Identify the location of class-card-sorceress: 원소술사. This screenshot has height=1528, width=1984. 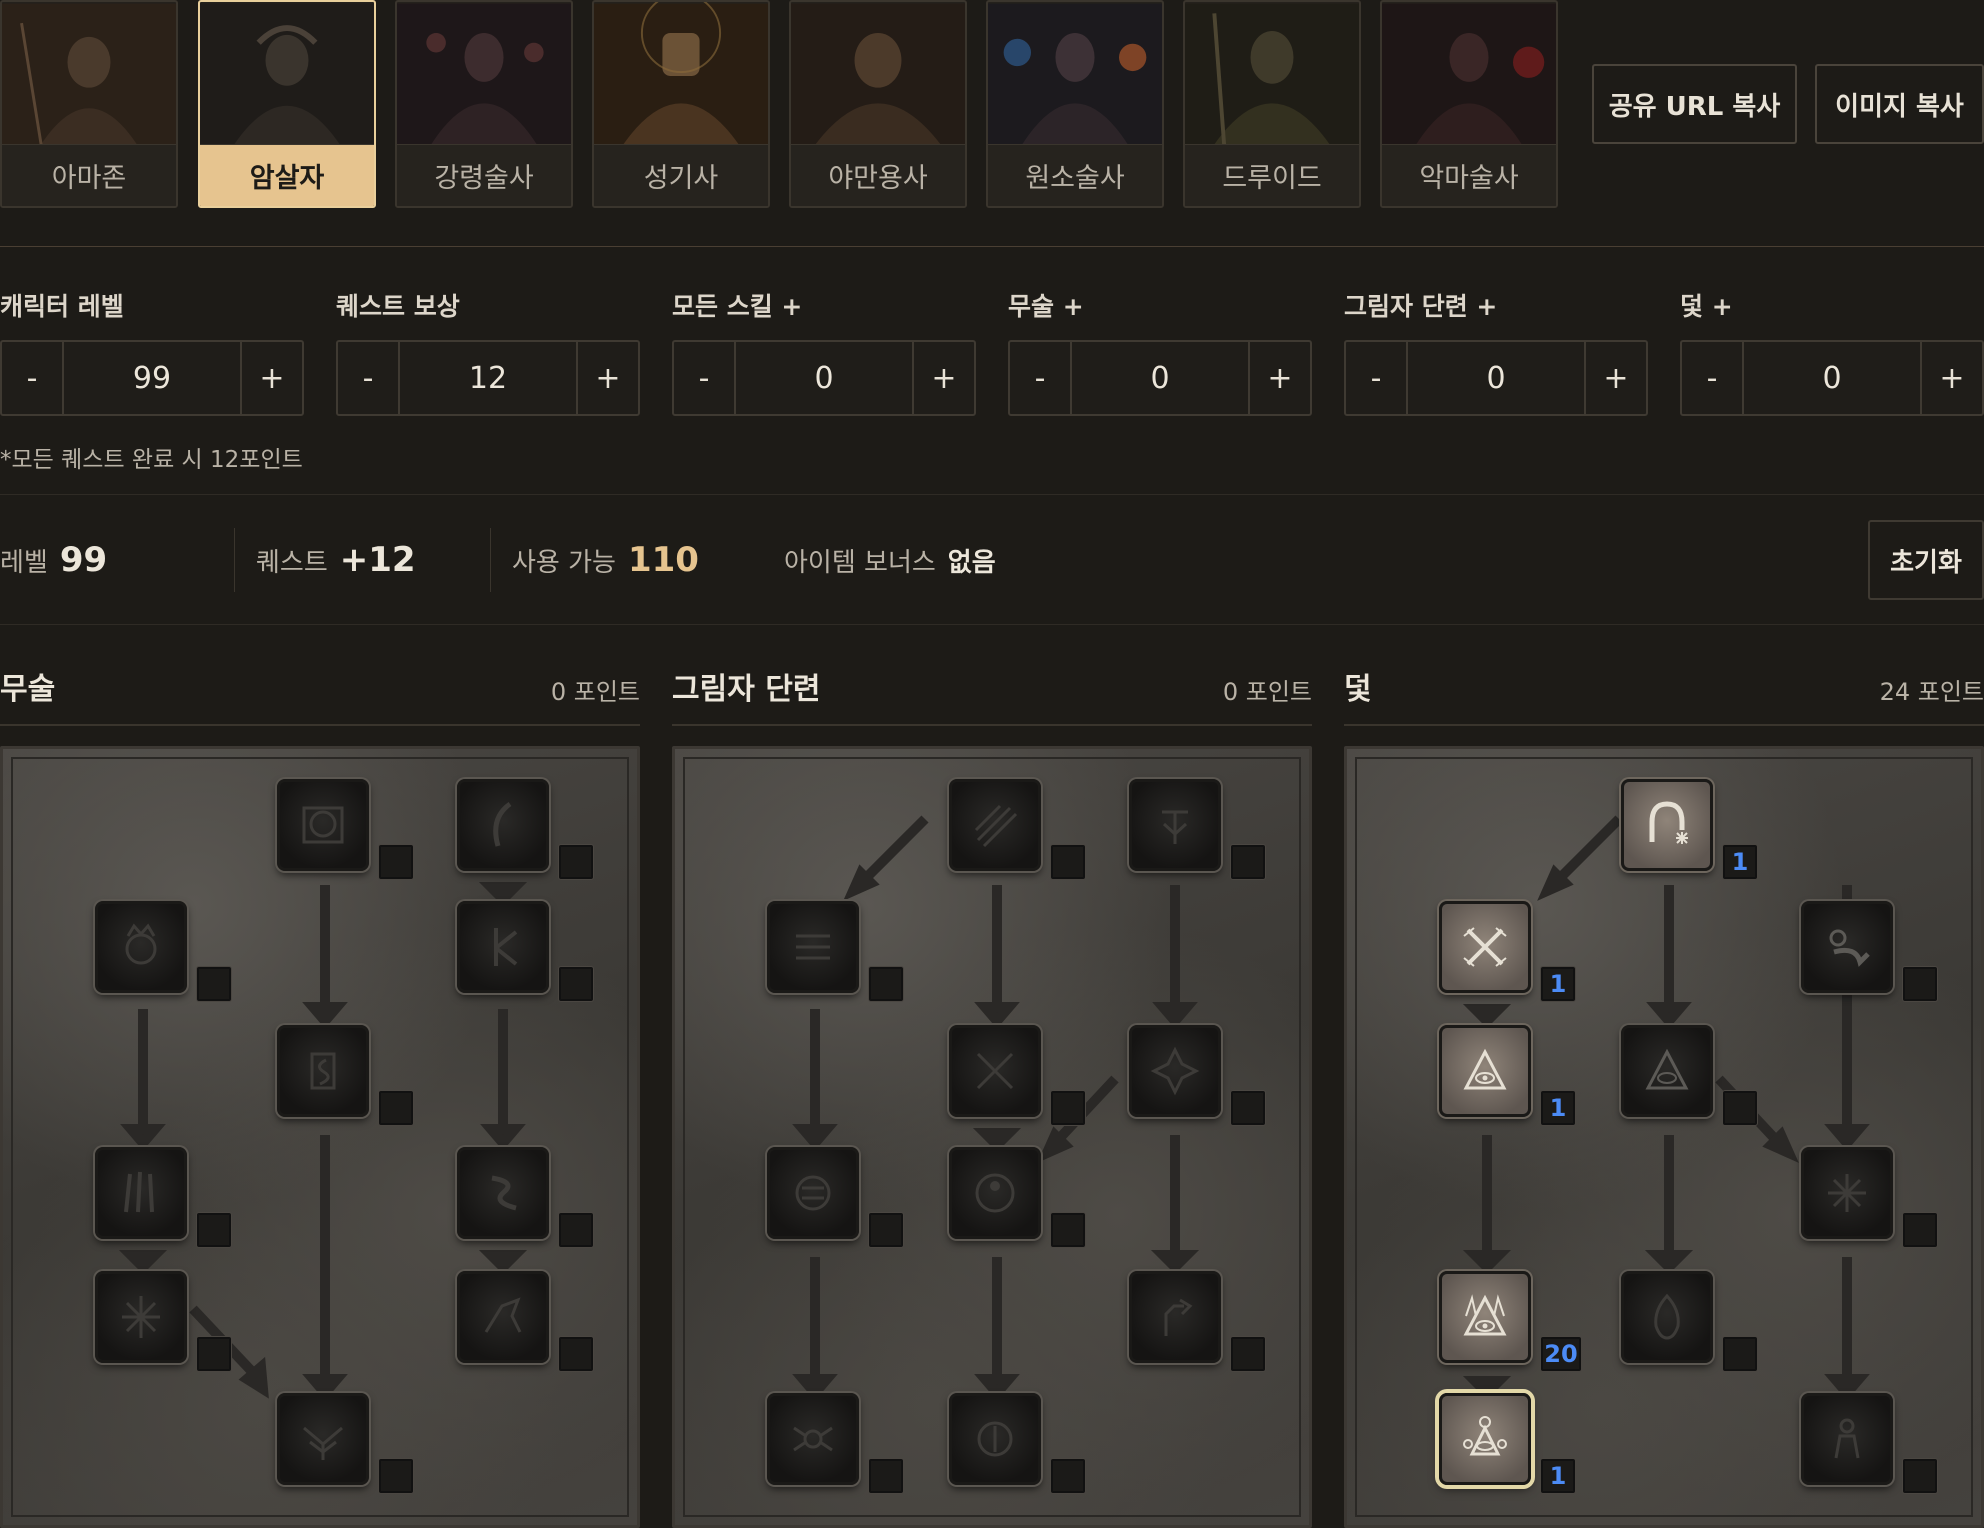
(1075, 104).